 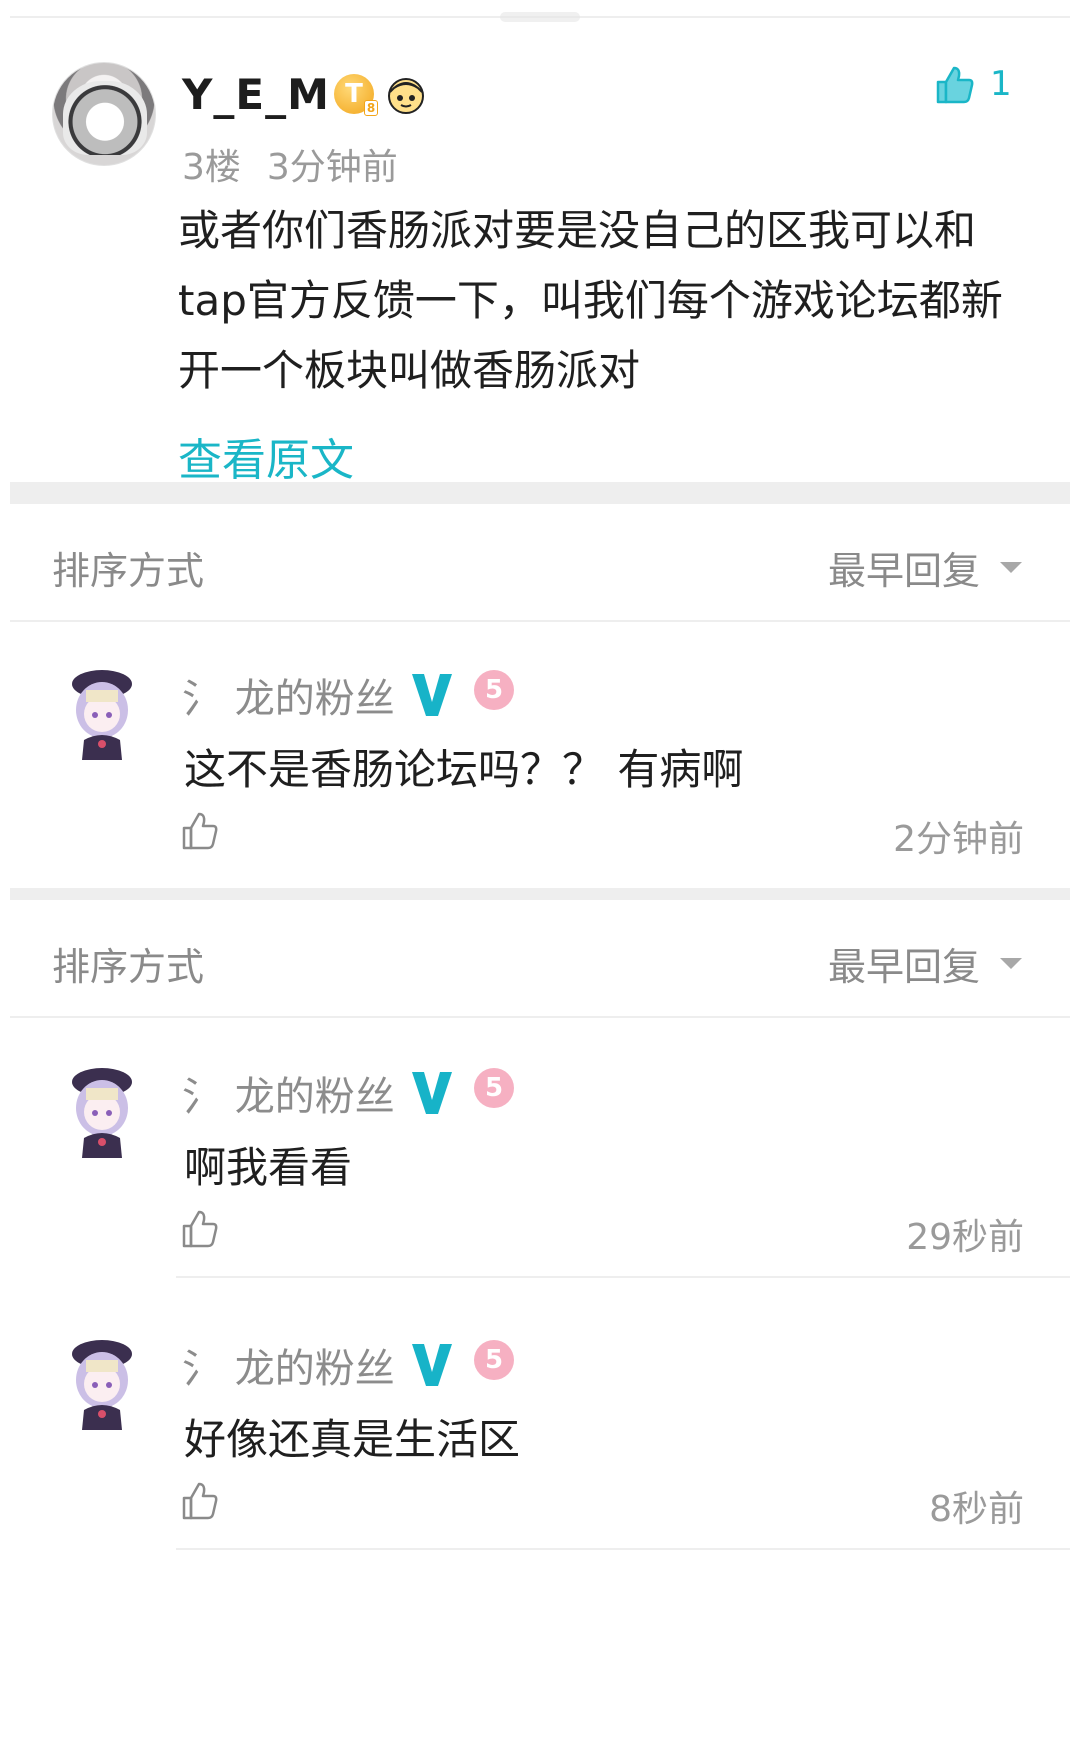 I want to click on reply-item: 氵 龙的粉丝 5 好像还真是生活区 8秒前, so click(x=540, y=1440).